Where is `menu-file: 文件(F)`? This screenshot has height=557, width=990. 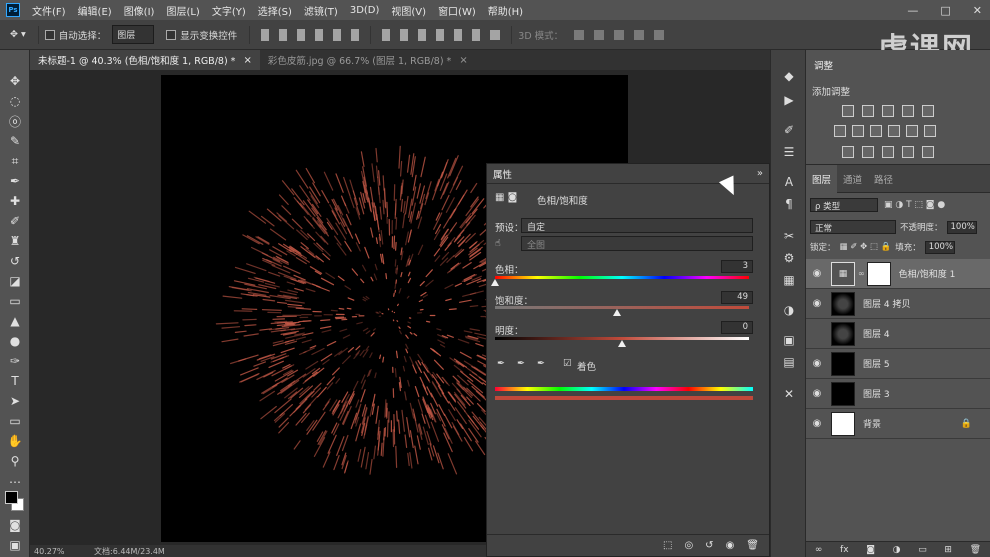
menu-file: 文件(F) is located at coordinates (49, 10).